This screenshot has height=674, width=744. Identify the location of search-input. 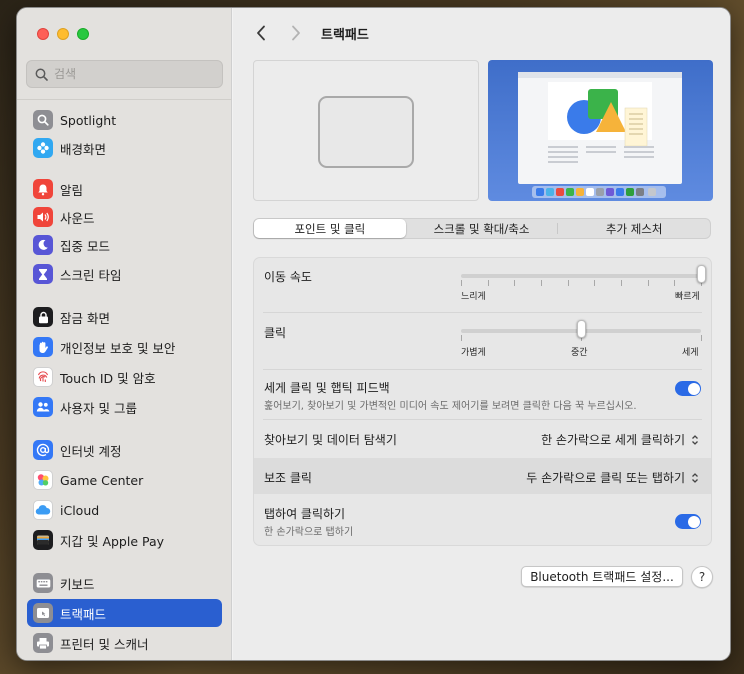
(134, 74).